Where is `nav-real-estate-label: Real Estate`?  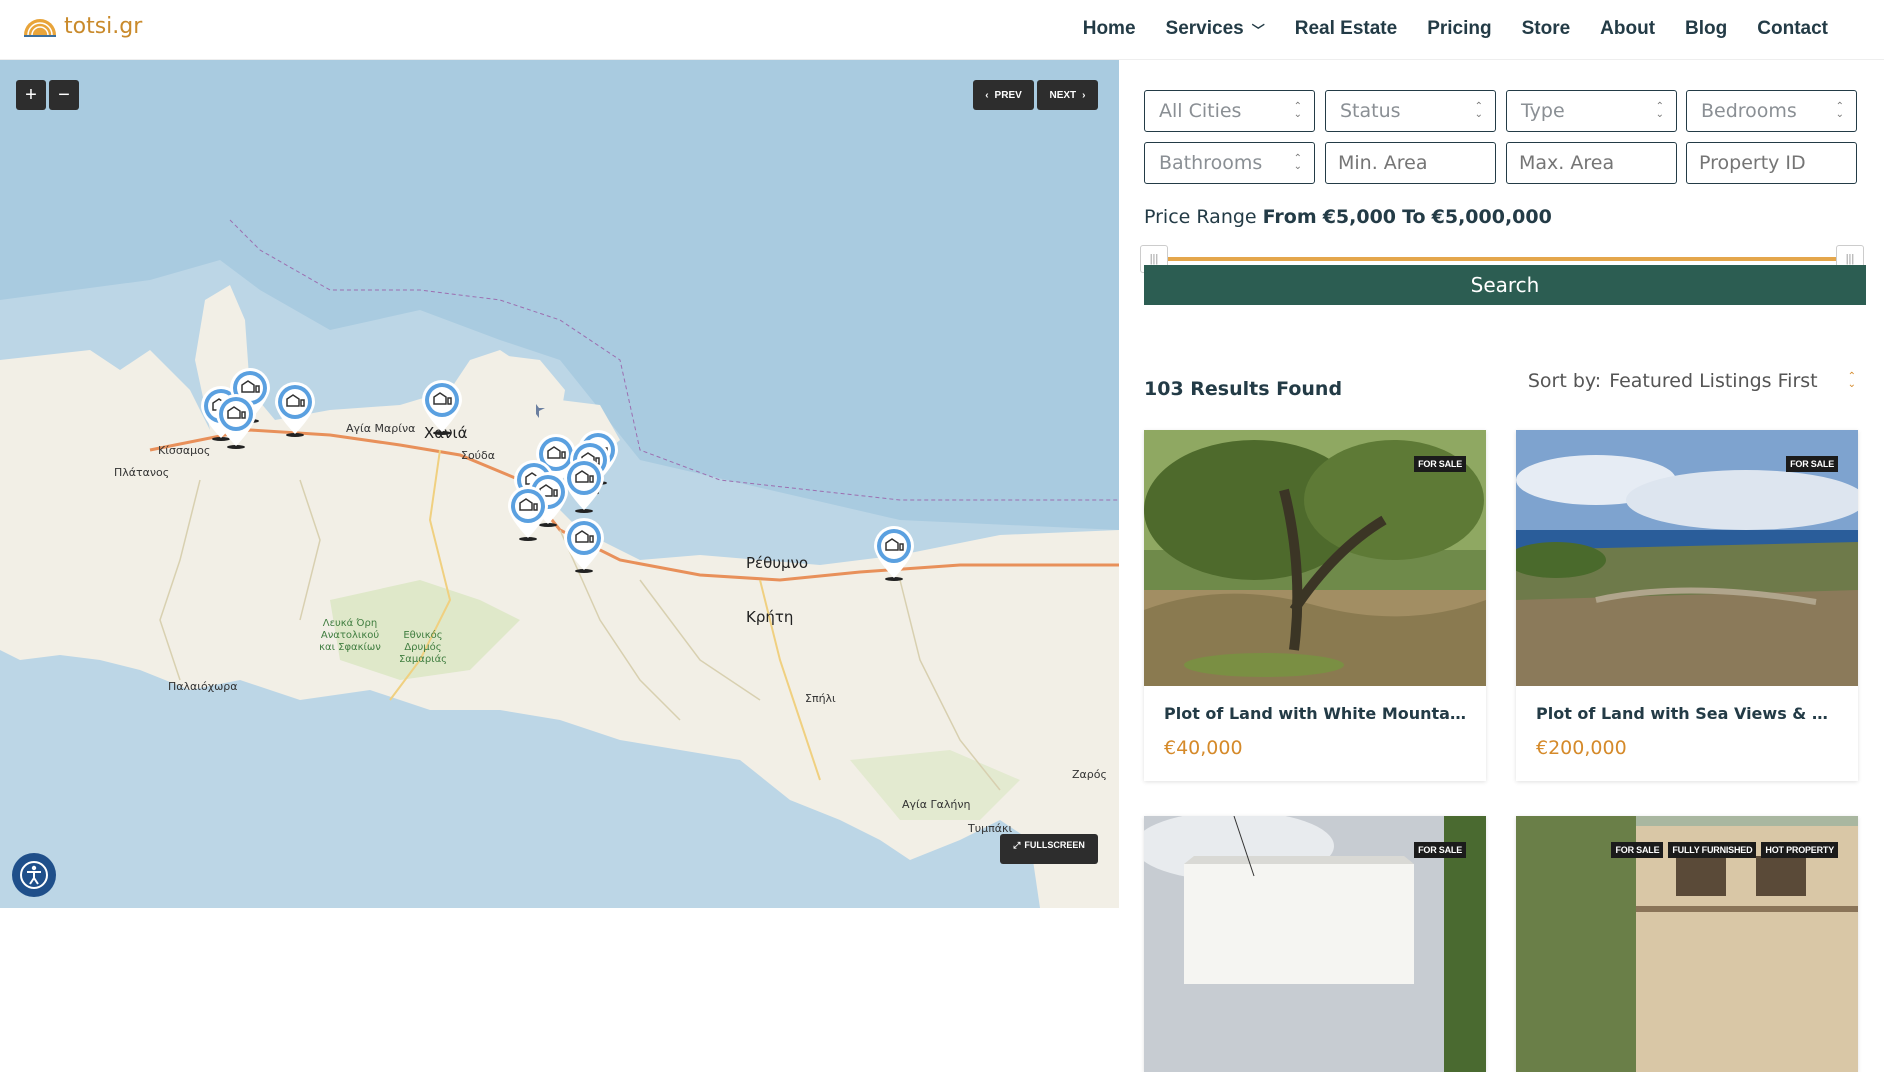 nav-real-estate-label: Real Estate is located at coordinates (1346, 28).